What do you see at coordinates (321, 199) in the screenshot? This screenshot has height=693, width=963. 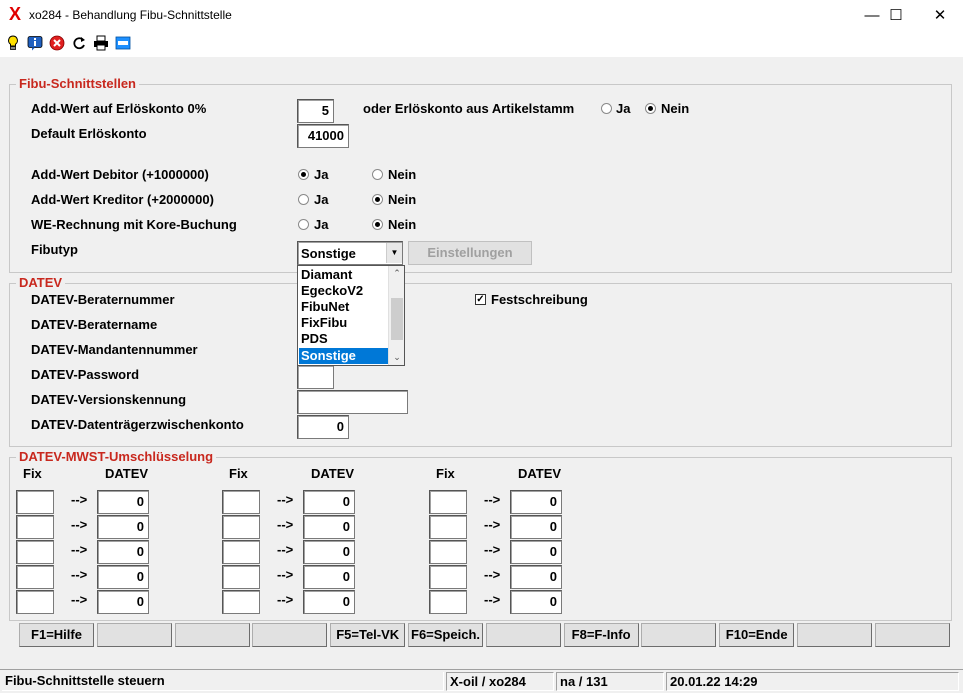 I see `kreditor-ja-label: Ja` at bounding box center [321, 199].